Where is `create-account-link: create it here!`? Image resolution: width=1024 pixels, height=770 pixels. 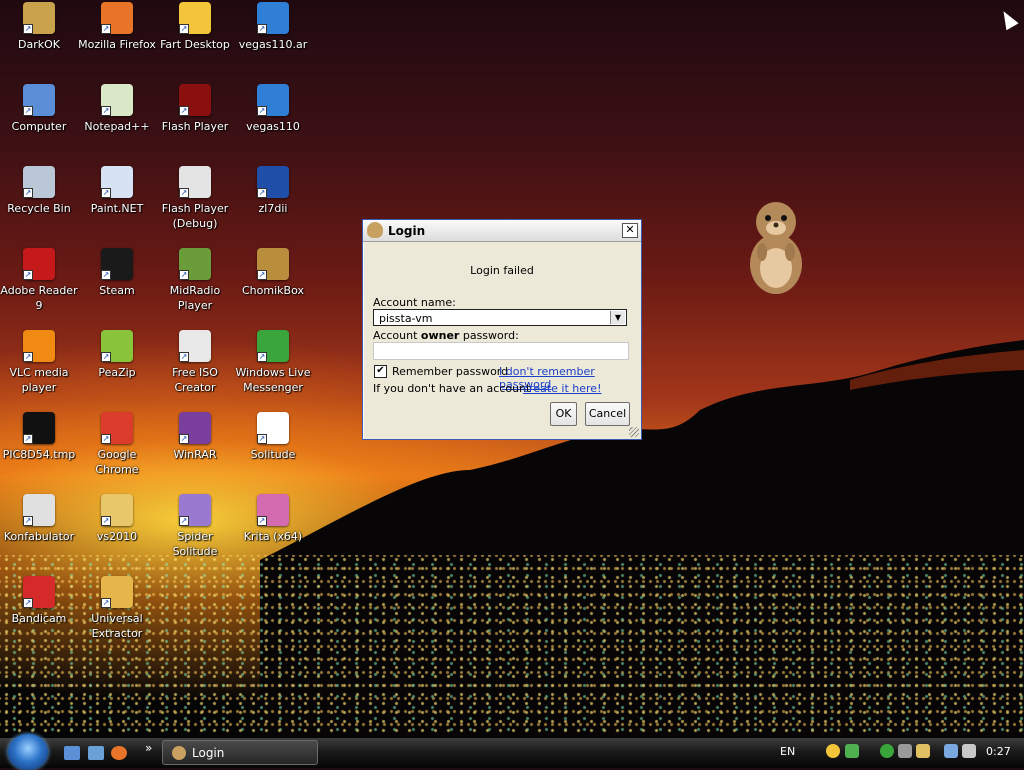 create-account-link: create it here! is located at coordinates (562, 388).